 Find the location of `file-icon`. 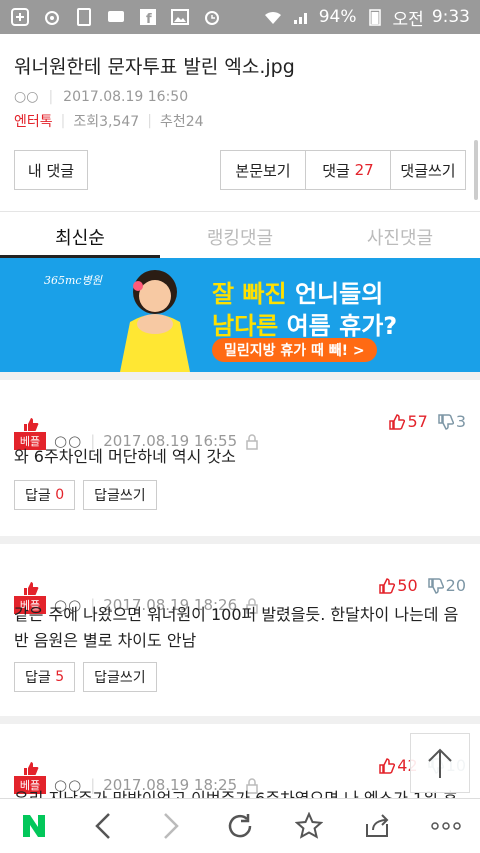

file-icon is located at coordinates (84, 17).